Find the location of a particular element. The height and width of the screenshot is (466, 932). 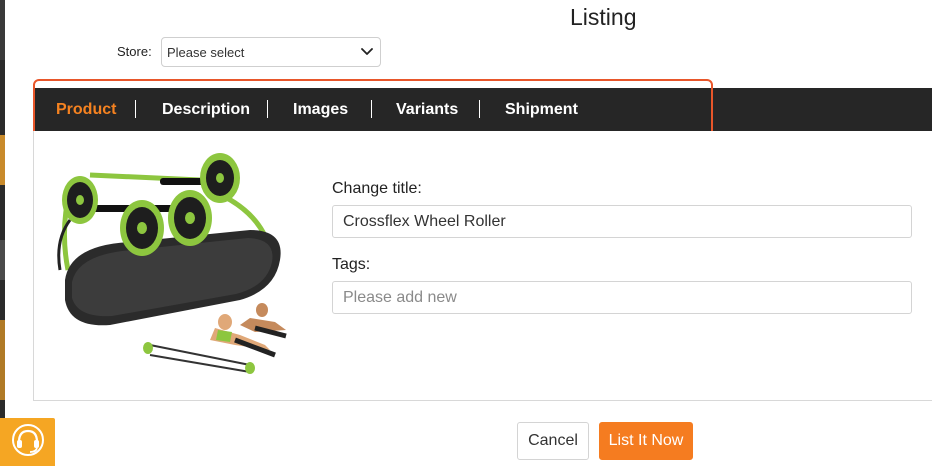

support-chat-button is located at coordinates (27, 442).